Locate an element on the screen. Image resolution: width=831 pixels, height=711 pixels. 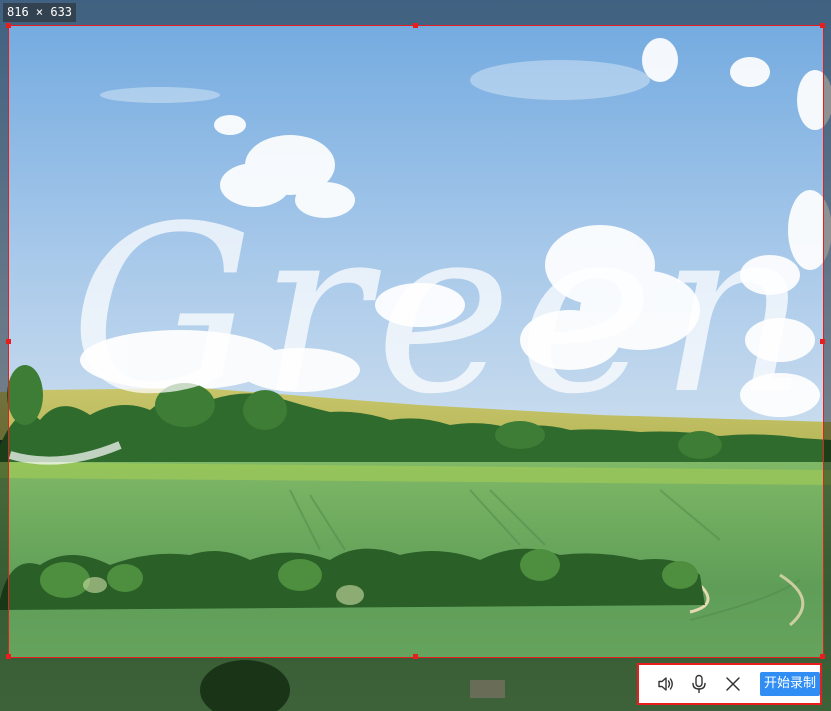
speaker-button is located at coordinates (666, 684).